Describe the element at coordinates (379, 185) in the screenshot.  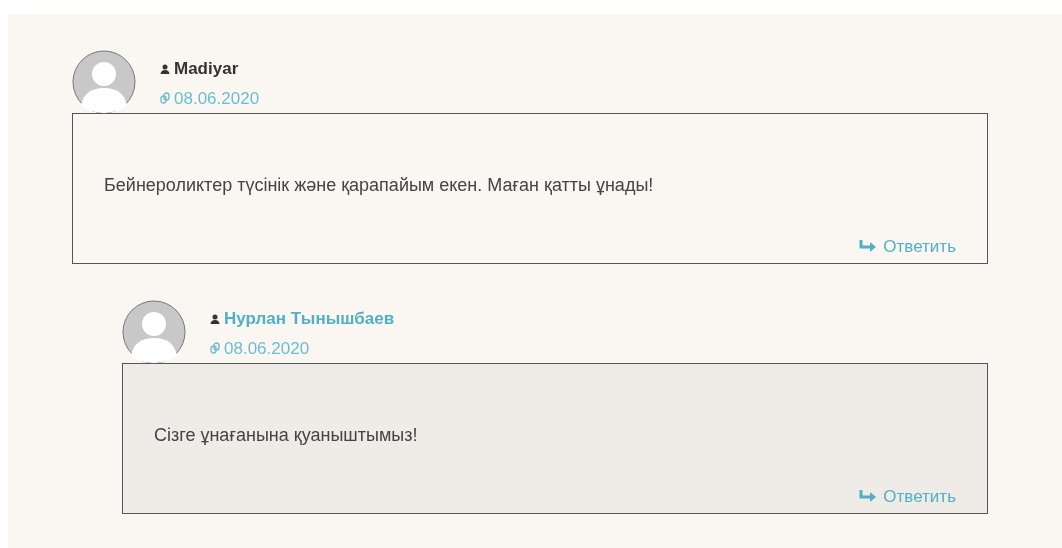
I see `comment-text: Бейнероликтер түсінік және қарапайым екен. Маған қатты ұнады!` at that location.